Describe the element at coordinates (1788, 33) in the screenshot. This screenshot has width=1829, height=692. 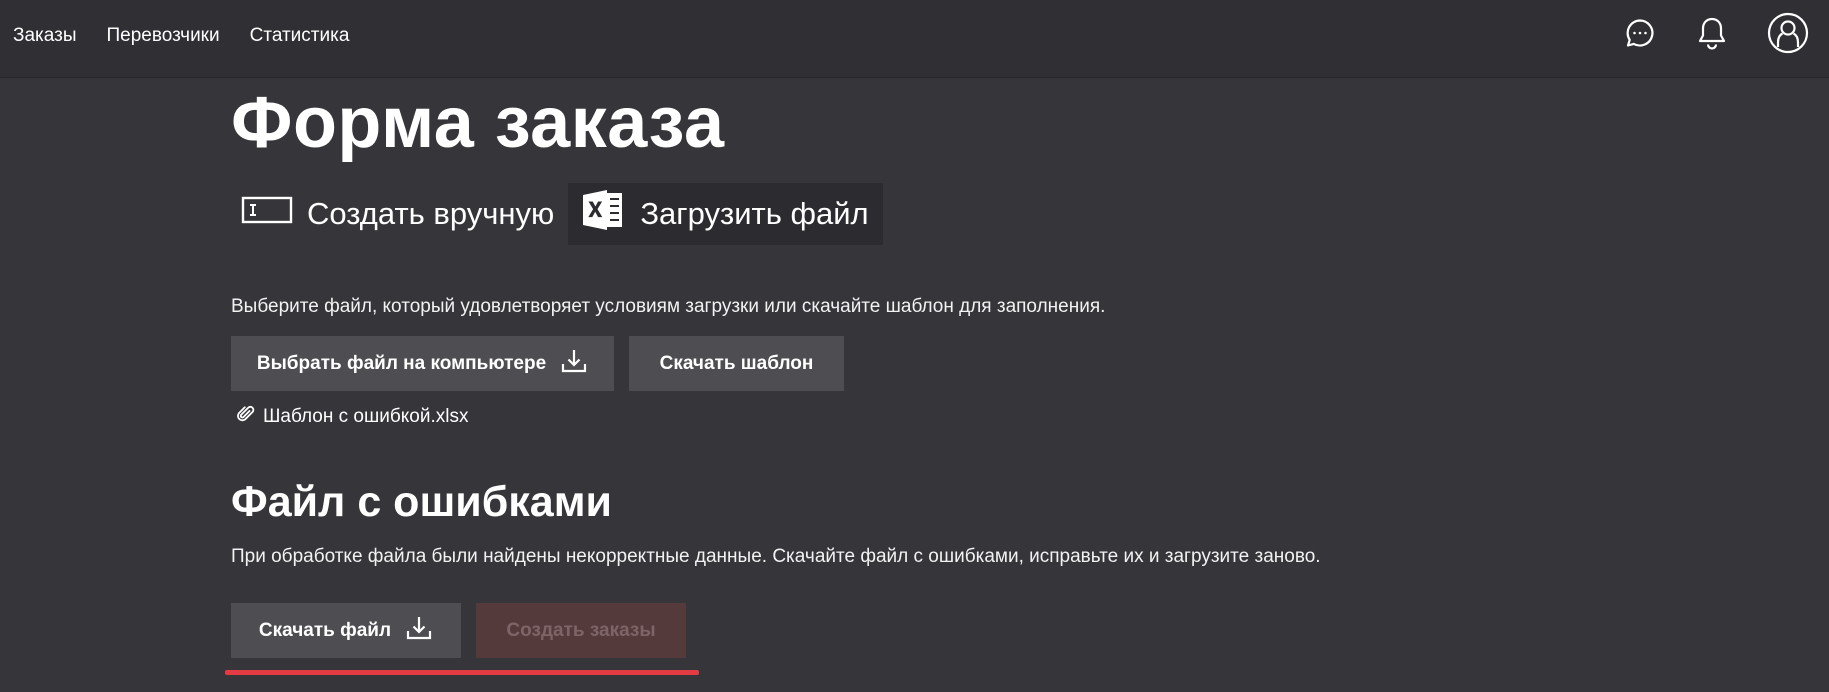
I see `user-avatar-icon` at that location.